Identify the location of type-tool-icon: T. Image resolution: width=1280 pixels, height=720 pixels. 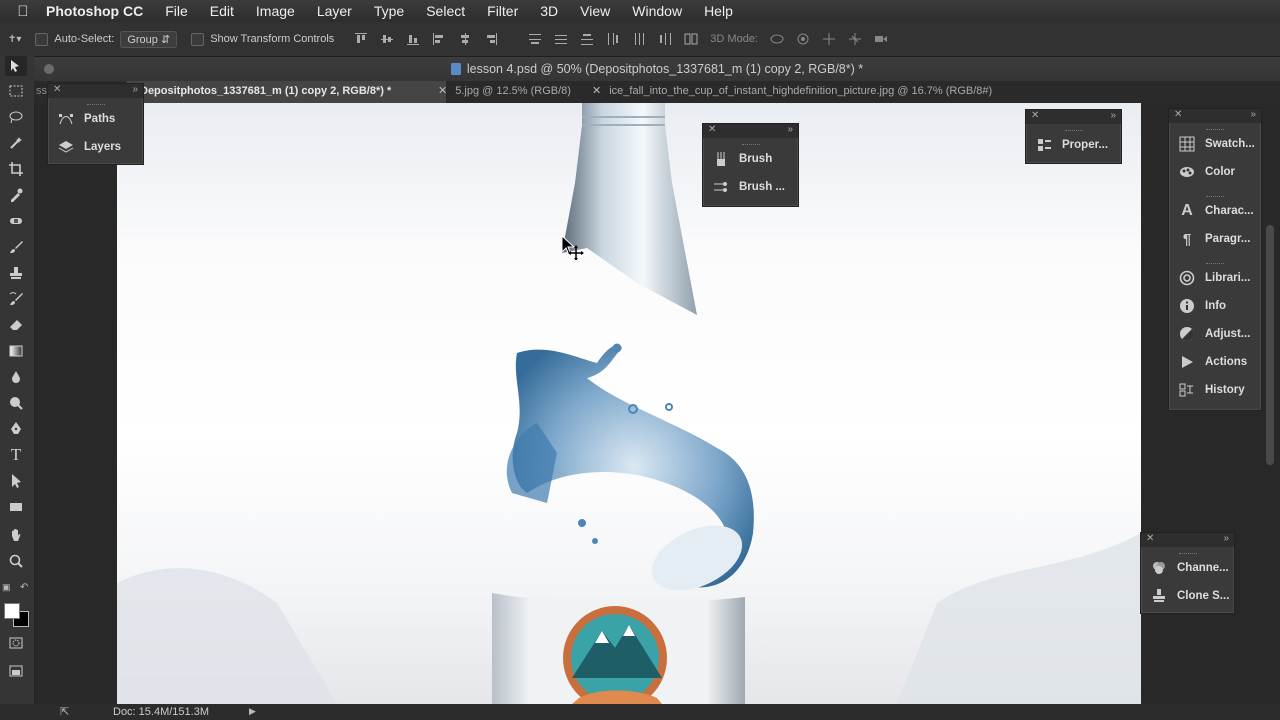
(16, 455).